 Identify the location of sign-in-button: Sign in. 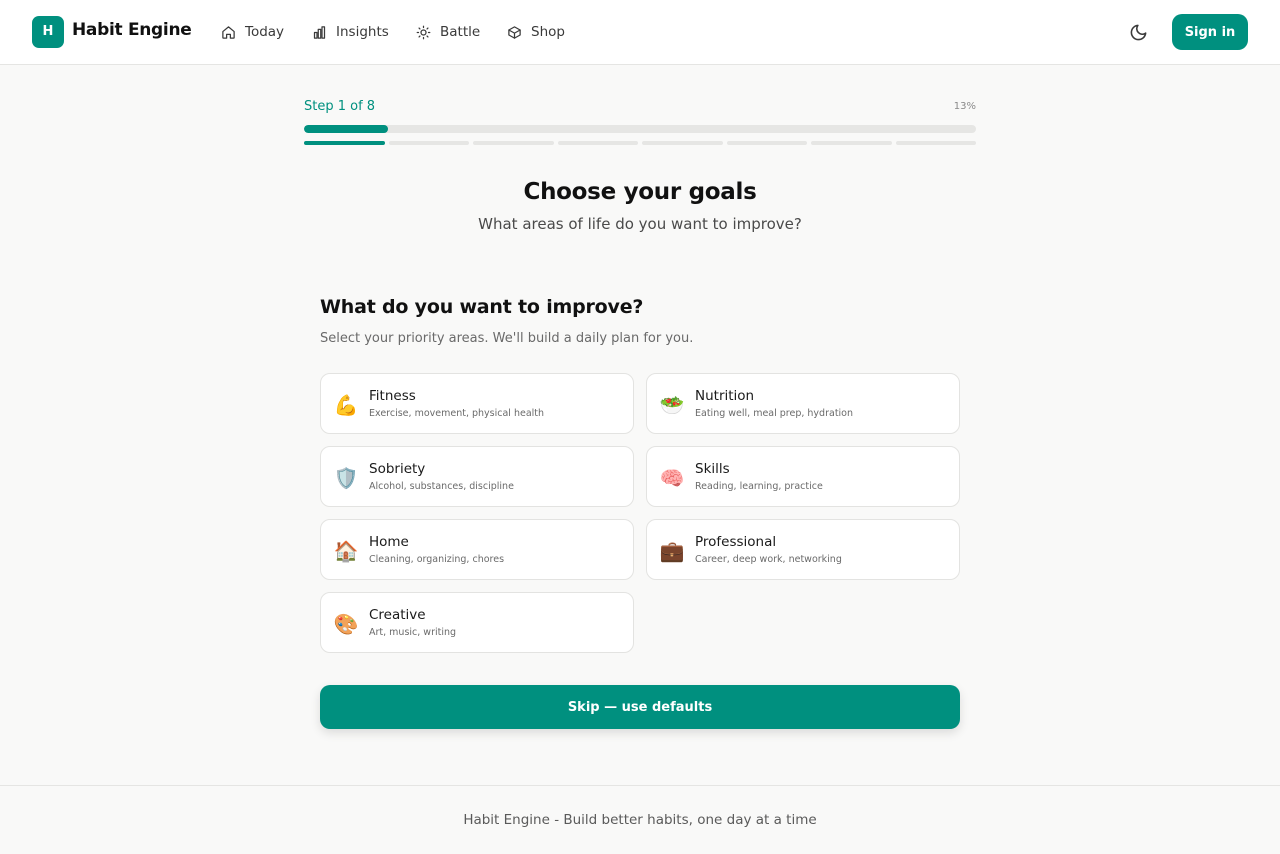
(1210, 32).